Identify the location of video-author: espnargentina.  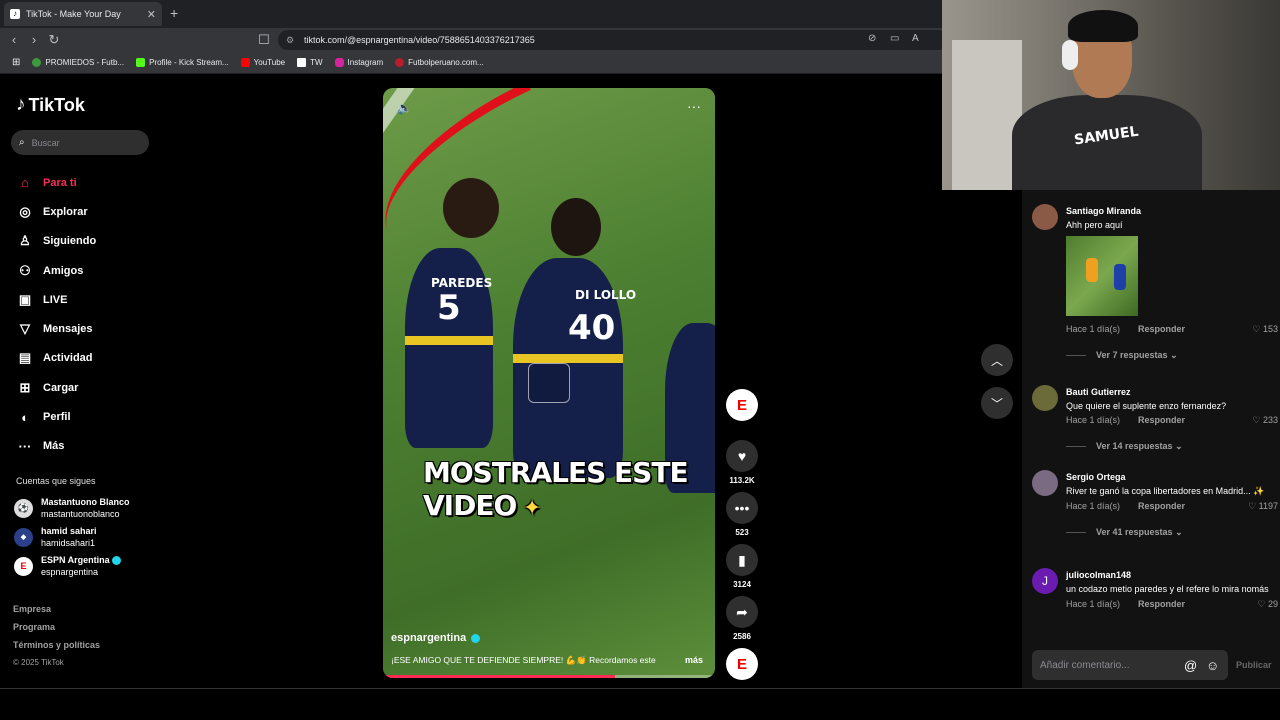
(436, 638).